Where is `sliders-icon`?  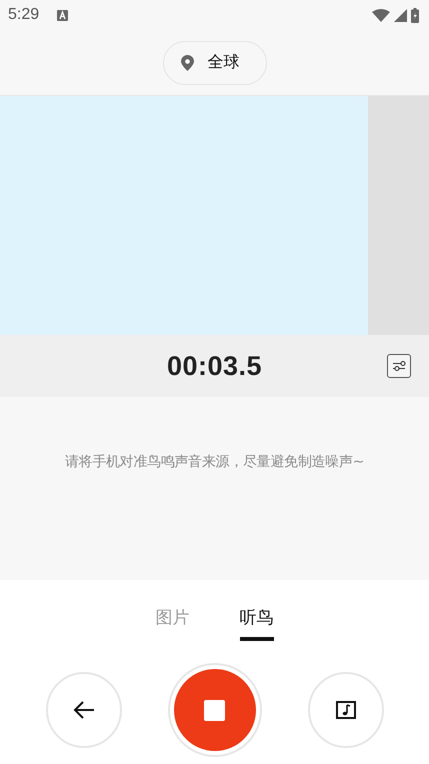
sliders-icon is located at coordinates (399, 366).